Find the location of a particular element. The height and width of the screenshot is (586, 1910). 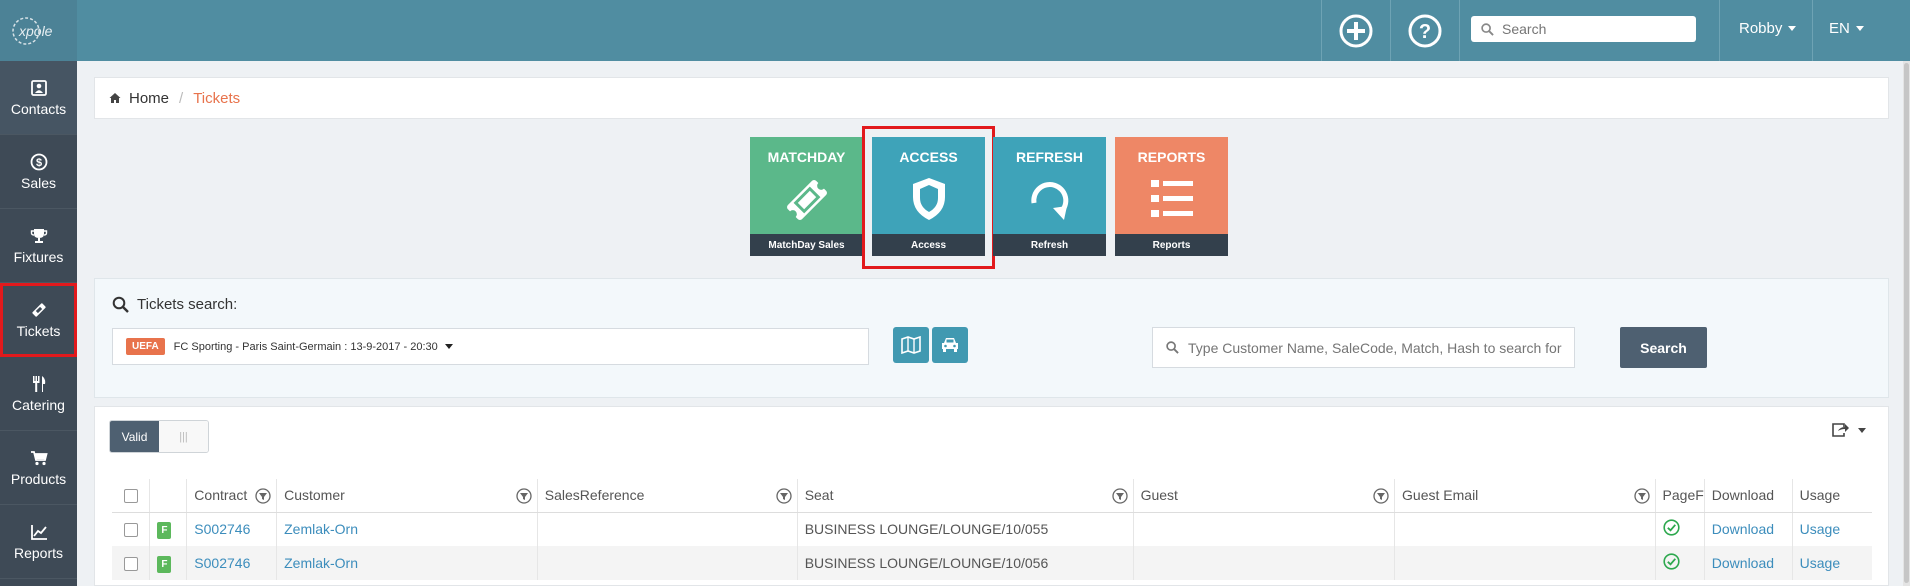

language-label: EN is located at coordinates (1839, 28).